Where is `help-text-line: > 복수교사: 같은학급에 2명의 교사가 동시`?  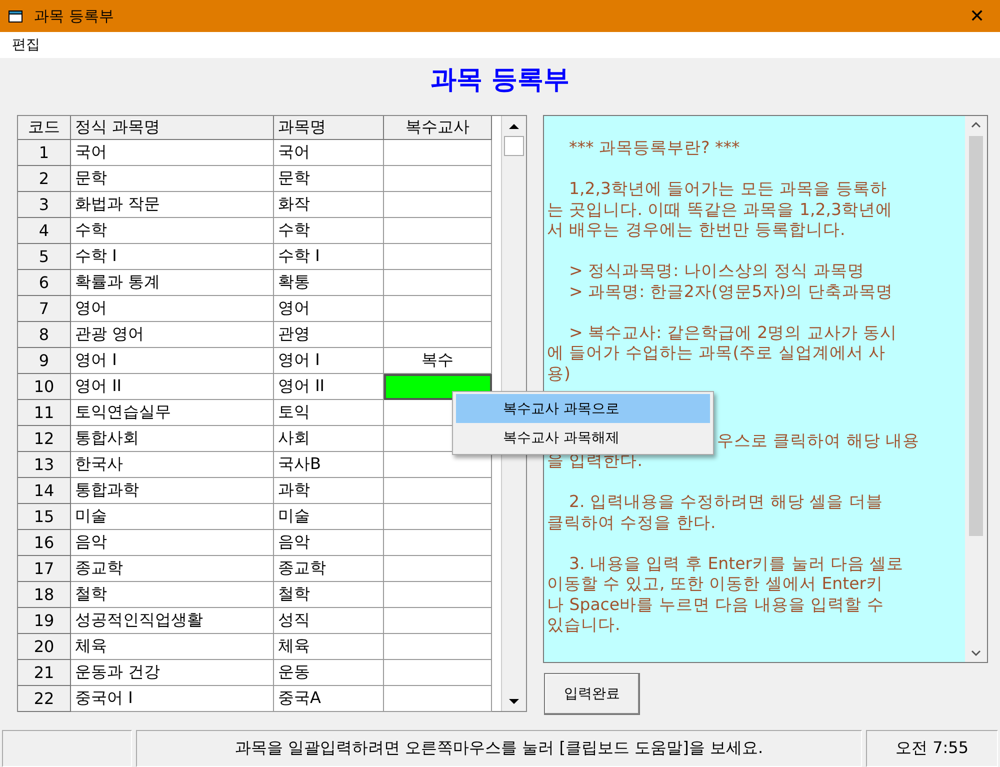
help-text-line: > 복수교사: 같은학급에 2명의 교사가 동시 is located at coordinates (733, 332).